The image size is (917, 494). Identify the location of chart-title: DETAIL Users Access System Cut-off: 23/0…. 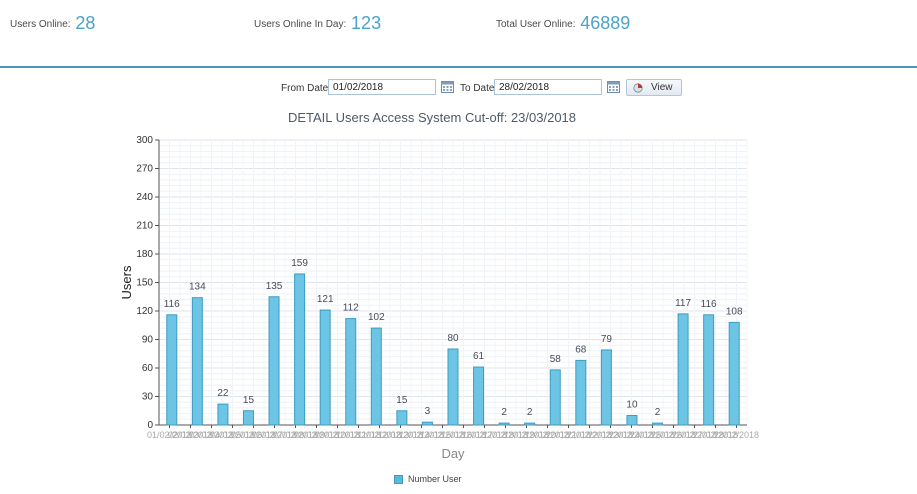
(432, 117).